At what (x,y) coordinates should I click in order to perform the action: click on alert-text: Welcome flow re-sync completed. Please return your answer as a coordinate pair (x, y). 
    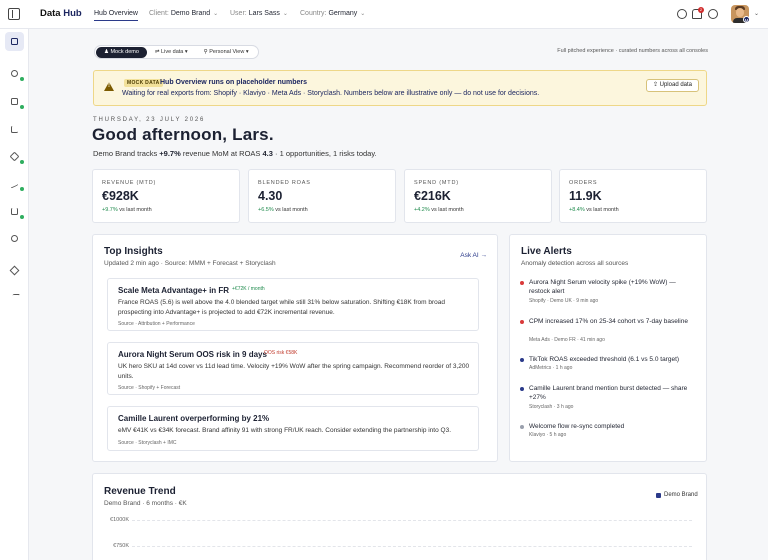
    Looking at the image, I should click on (577, 426).